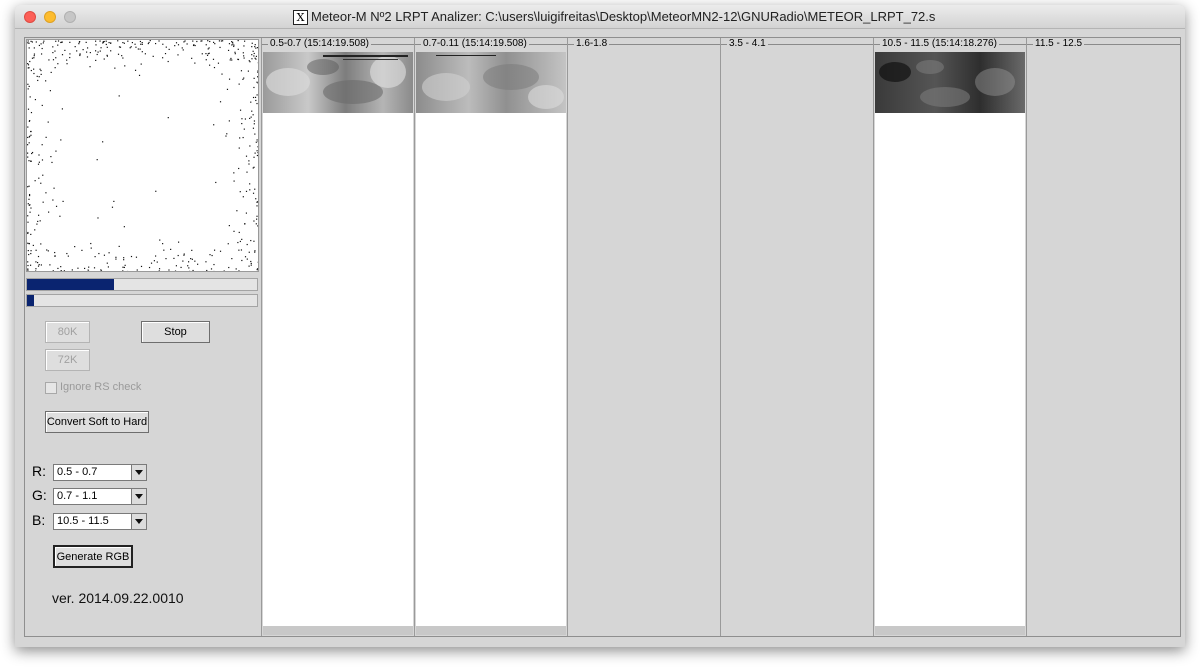 This screenshot has width=1200, height=669. I want to click on 72k-button: 72K, so click(67, 360).